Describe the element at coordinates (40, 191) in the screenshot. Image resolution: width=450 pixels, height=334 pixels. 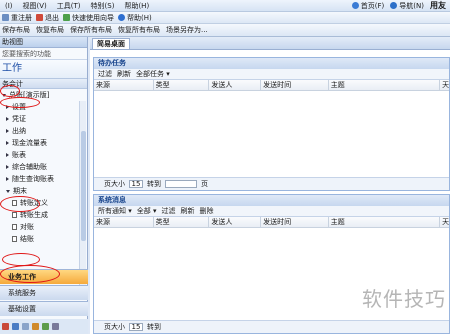
I see `tree-node-period-end: 期末` at that location.